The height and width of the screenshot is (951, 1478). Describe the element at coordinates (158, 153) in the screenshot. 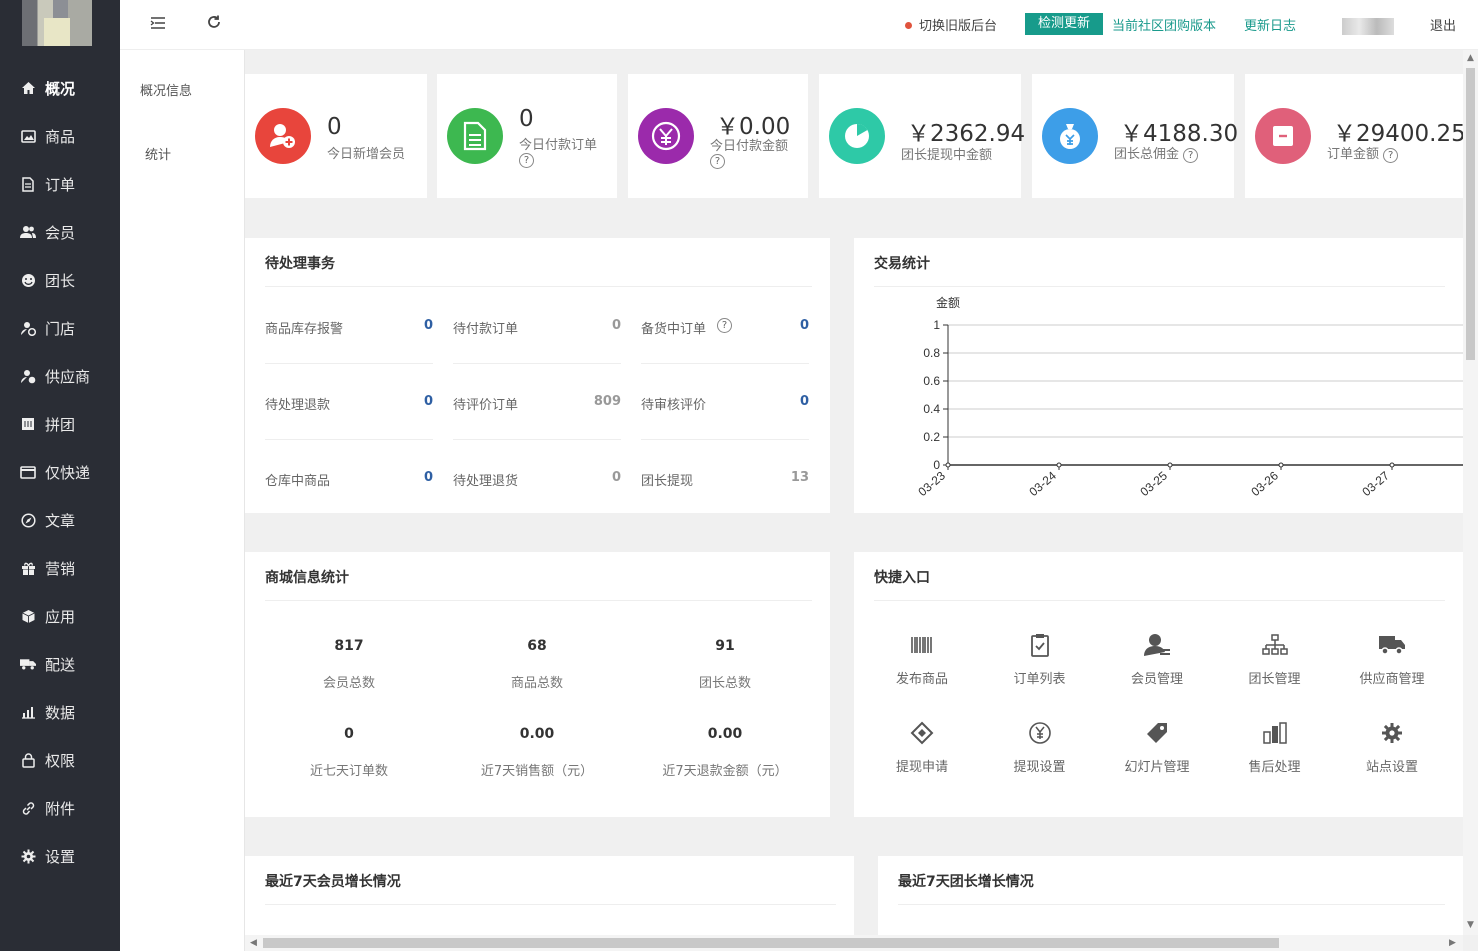

I see `subnav-item-stats: 统计` at that location.